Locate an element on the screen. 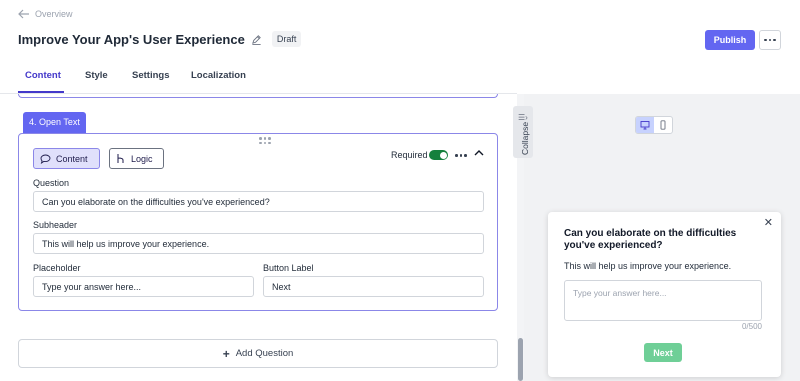 Image resolution: width=800 pixels, height=381 pixels. collapse-label: Collapse is located at coordinates (525, 138).